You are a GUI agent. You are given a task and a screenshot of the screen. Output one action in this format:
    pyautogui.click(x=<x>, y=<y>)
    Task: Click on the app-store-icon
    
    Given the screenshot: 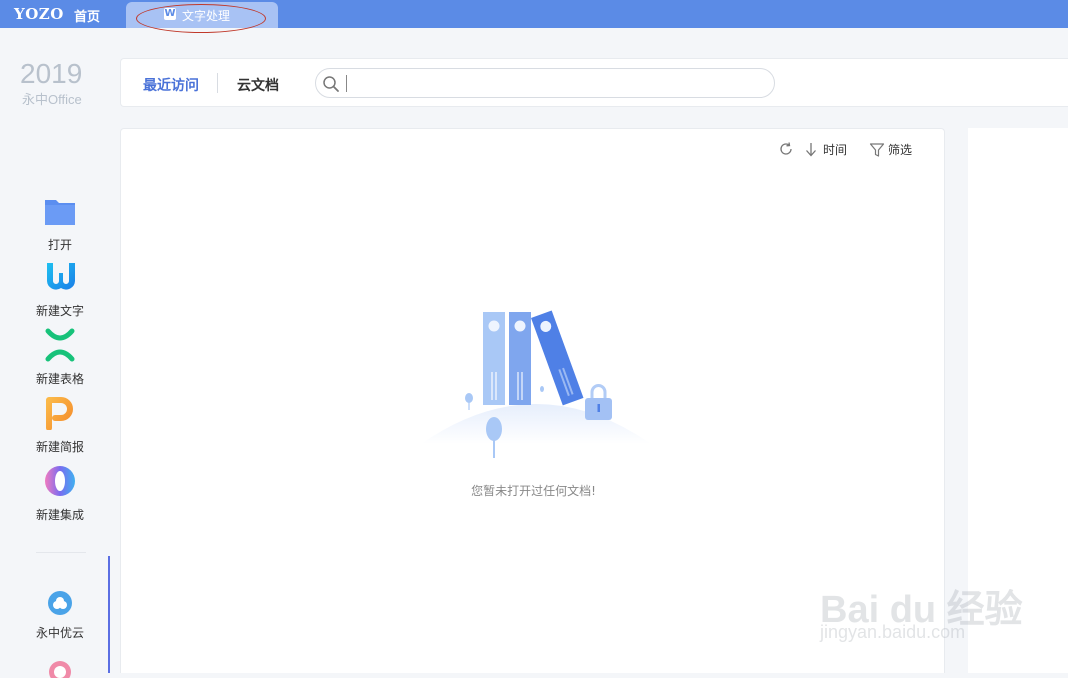 What is the action you would take?
    pyautogui.click(x=60, y=668)
    